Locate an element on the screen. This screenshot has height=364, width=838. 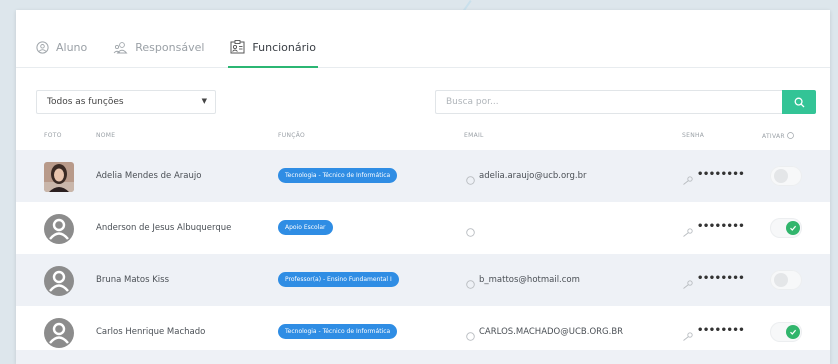
search-icon is located at coordinates (799, 102).